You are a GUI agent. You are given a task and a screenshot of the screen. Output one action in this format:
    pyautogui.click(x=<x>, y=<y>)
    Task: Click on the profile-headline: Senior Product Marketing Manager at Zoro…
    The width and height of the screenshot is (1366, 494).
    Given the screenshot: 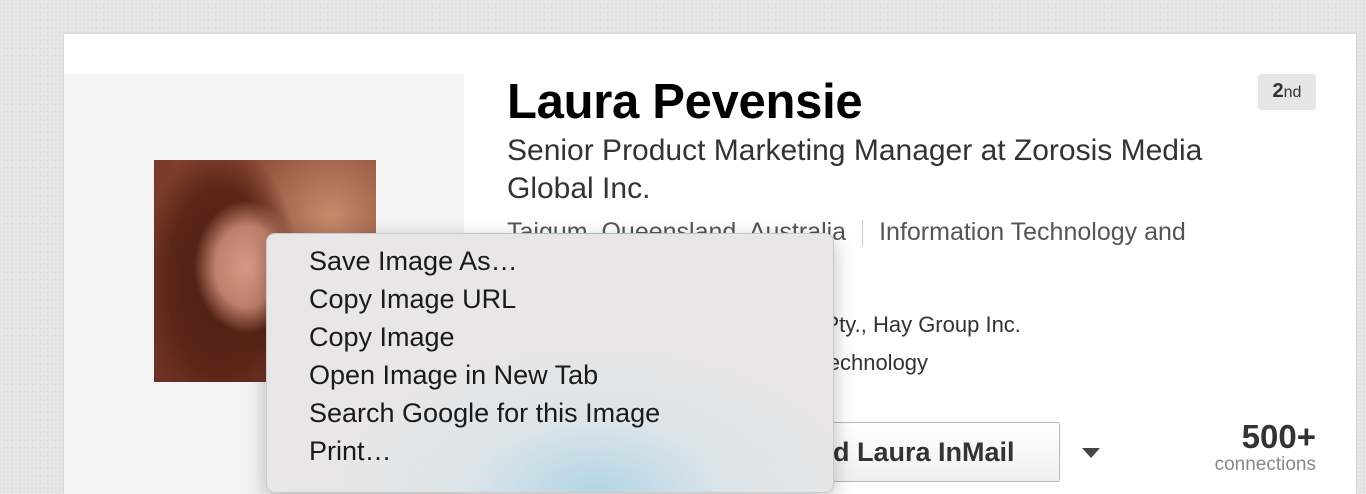 What is the action you would take?
    pyautogui.click(x=855, y=169)
    